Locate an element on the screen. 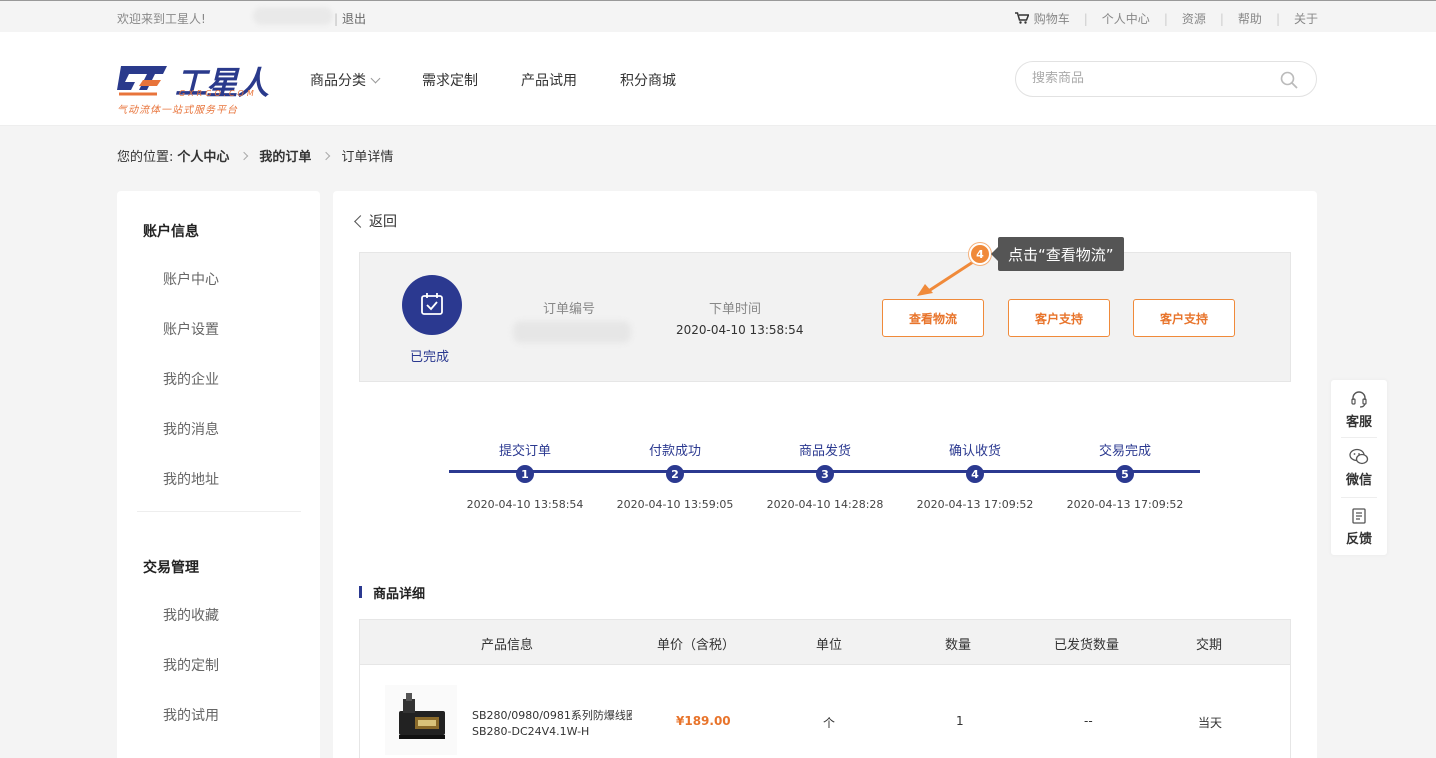 This screenshot has height=758, width=1436. cart-label: 购物车 is located at coordinates (1051, 19).